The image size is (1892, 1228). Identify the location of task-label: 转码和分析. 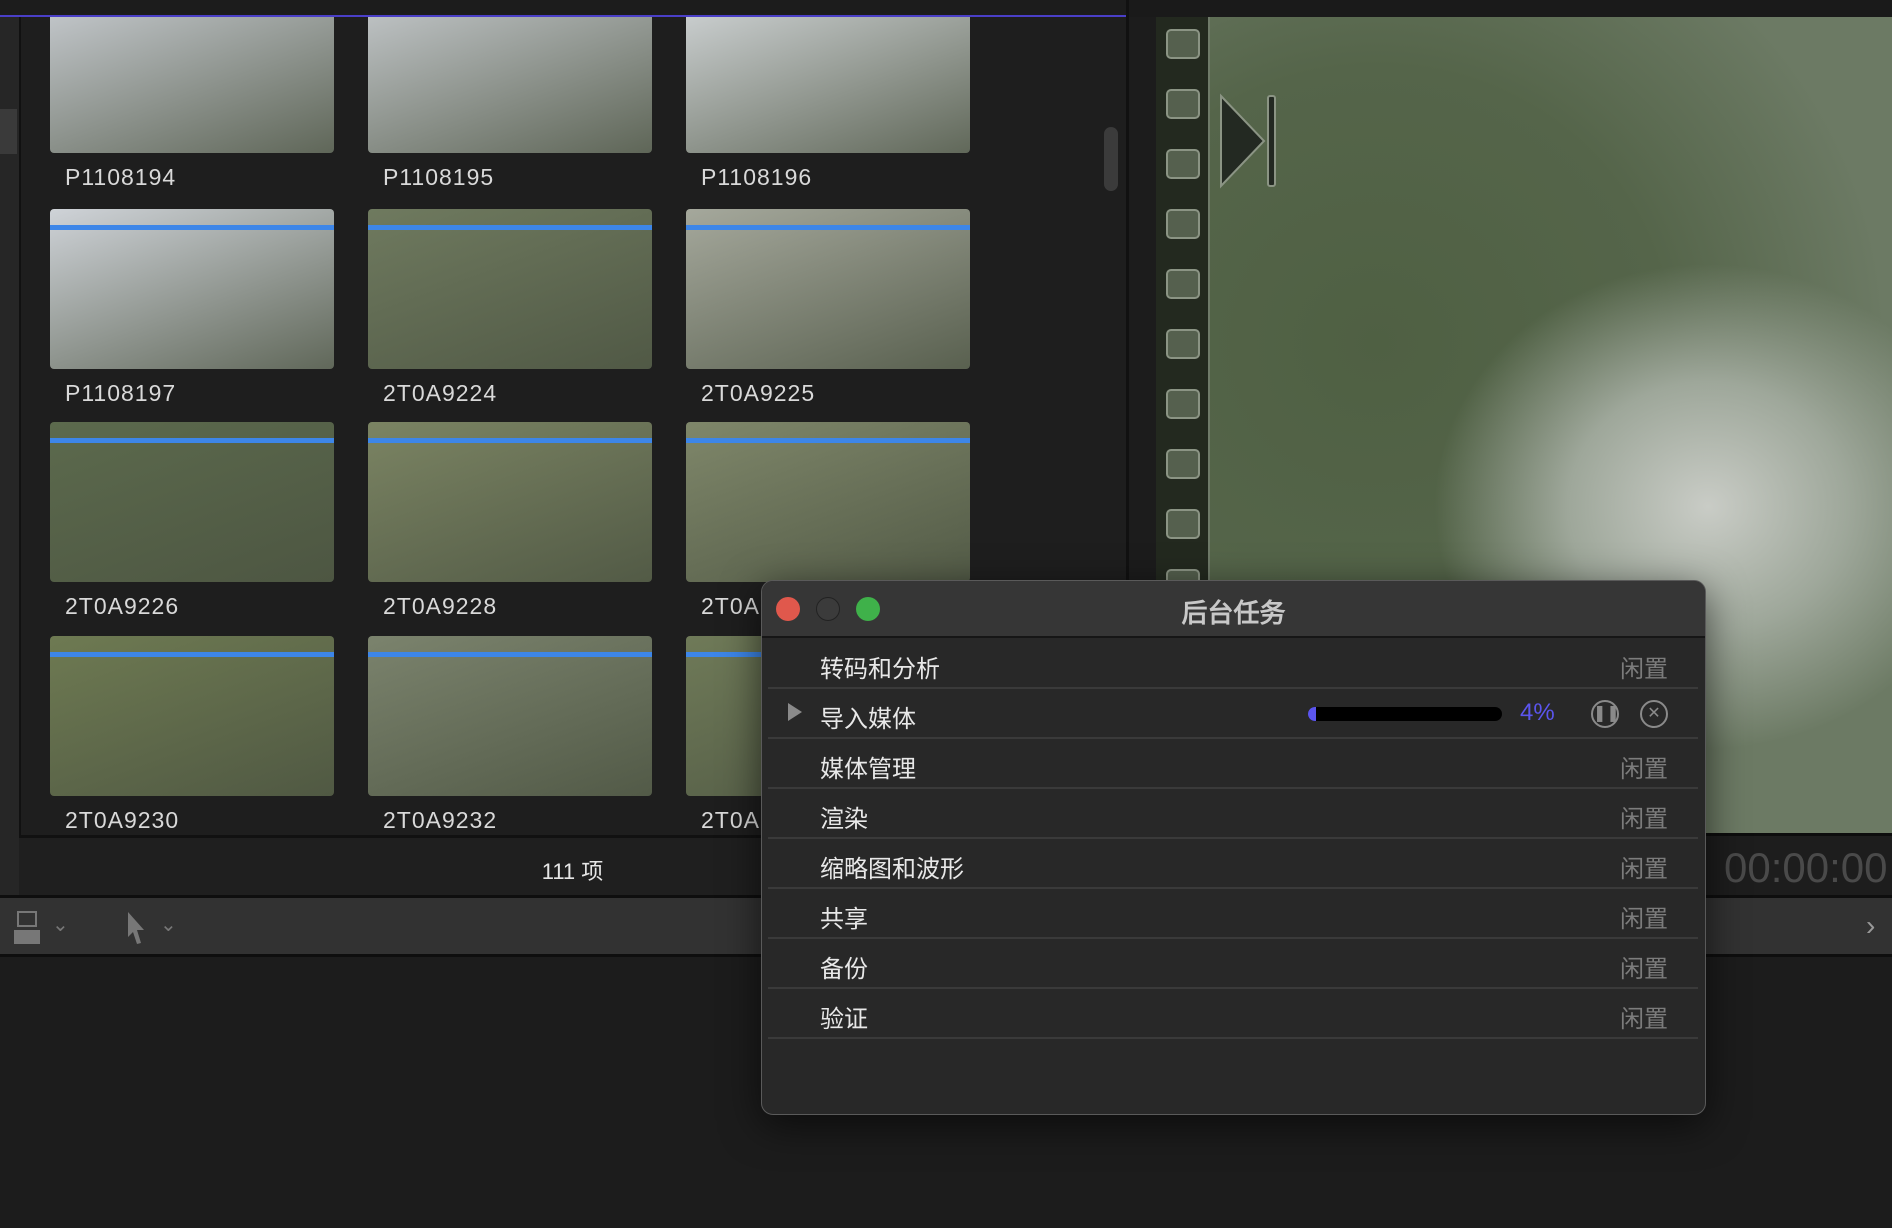
(880, 669).